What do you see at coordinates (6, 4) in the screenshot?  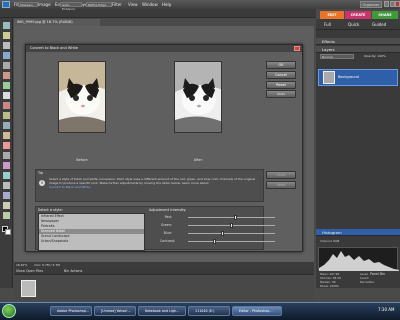 I see `app-logo-icon` at bounding box center [6, 4].